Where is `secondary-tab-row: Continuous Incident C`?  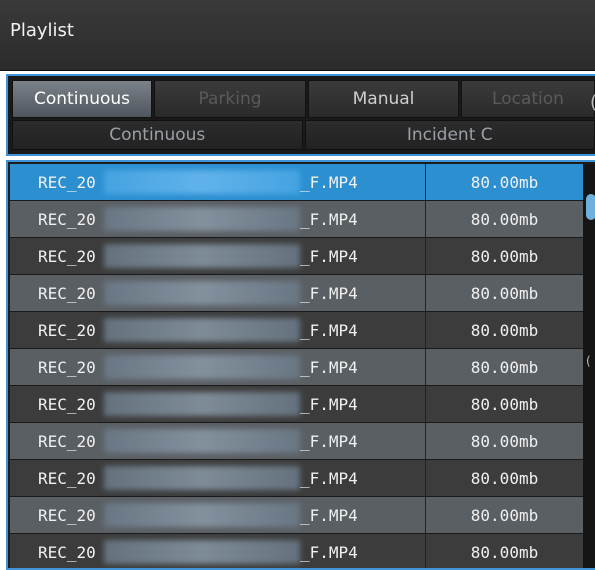 secondary-tab-row: Continuous Incident C is located at coordinates (303, 135).